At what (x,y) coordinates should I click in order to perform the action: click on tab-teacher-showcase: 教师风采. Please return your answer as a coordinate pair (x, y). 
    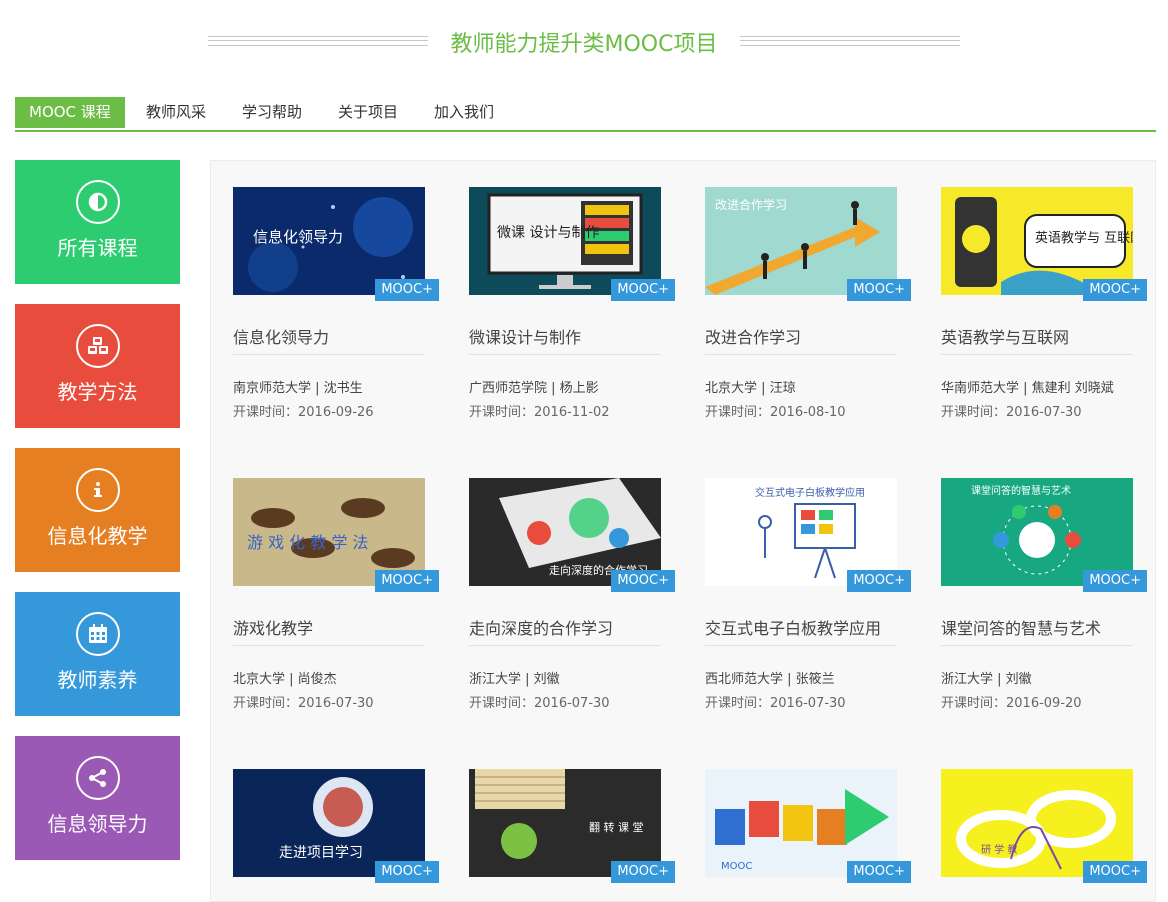
    Looking at the image, I should click on (176, 112).